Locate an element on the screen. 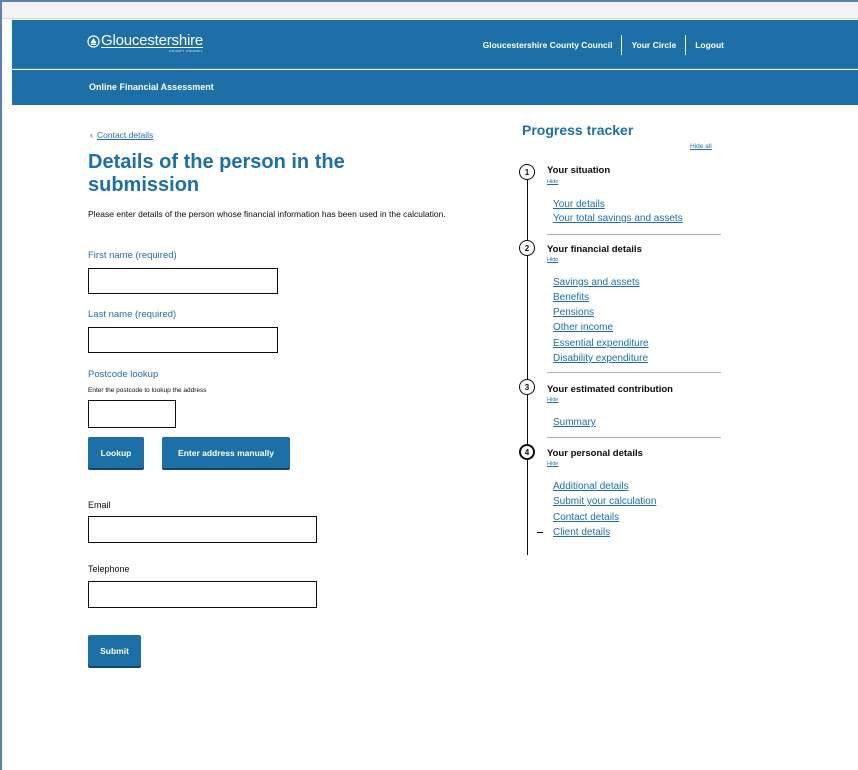  browser-strip is located at coordinates (430, 10).